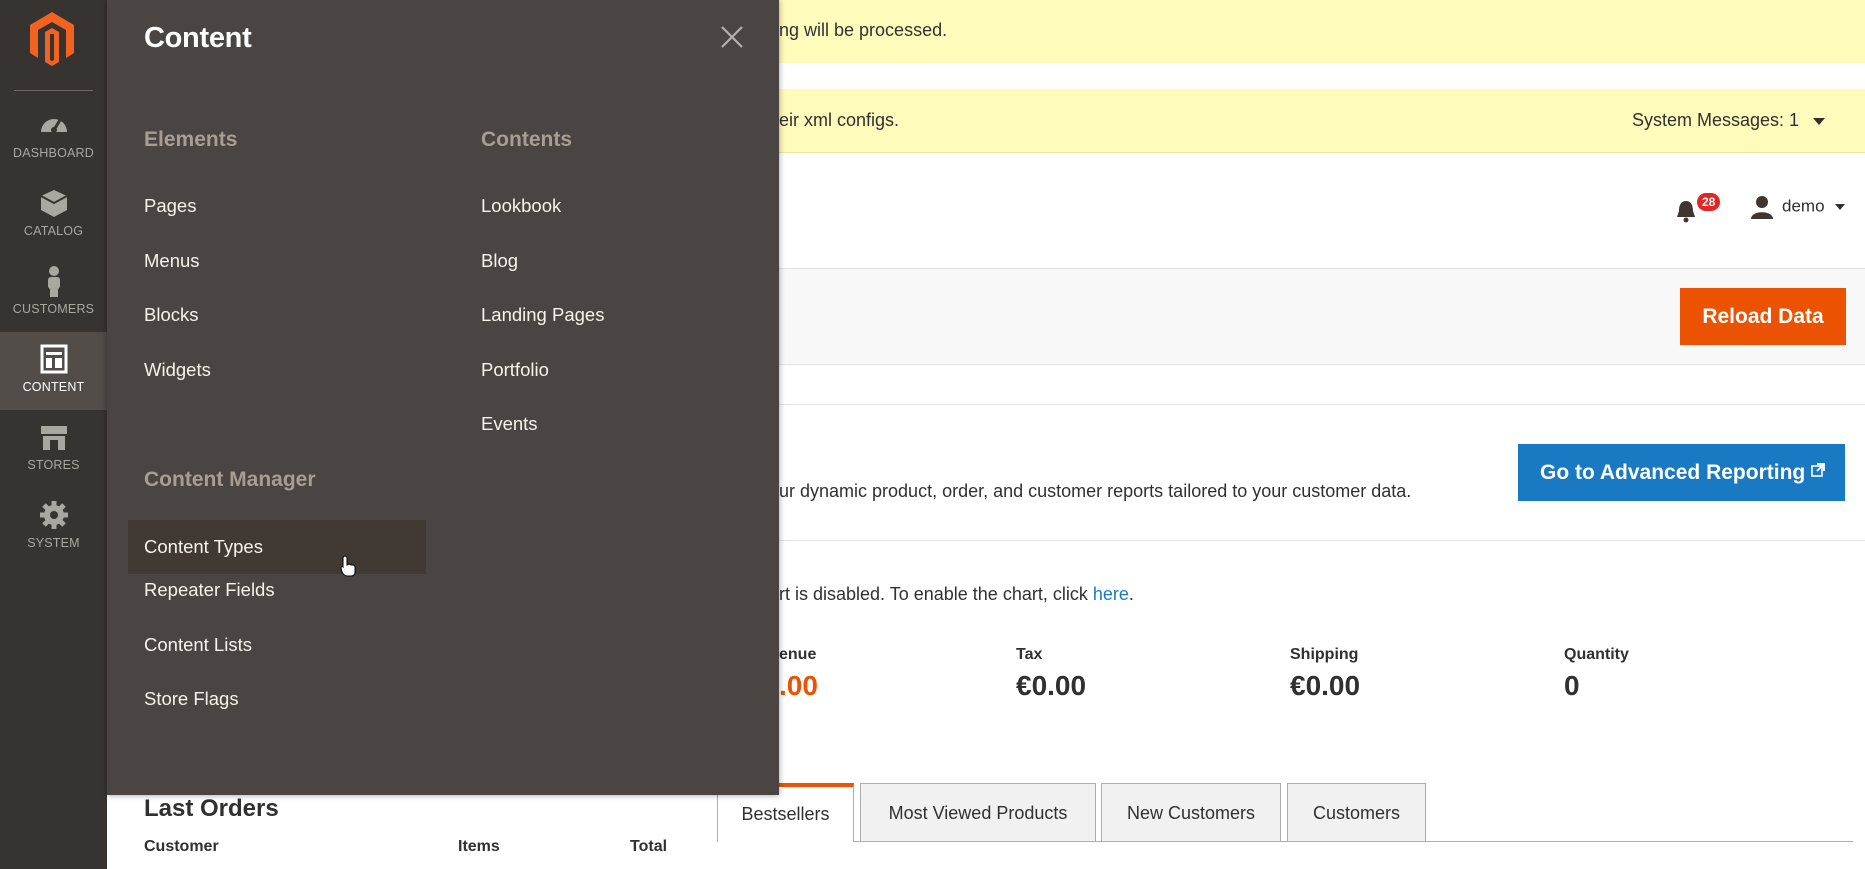 The image size is (1865, 869). Describe the element at coordinates (1322, 121) in the screenshot. I see `system-message-bar: eir xml configs. System Messages: 1` at that location.